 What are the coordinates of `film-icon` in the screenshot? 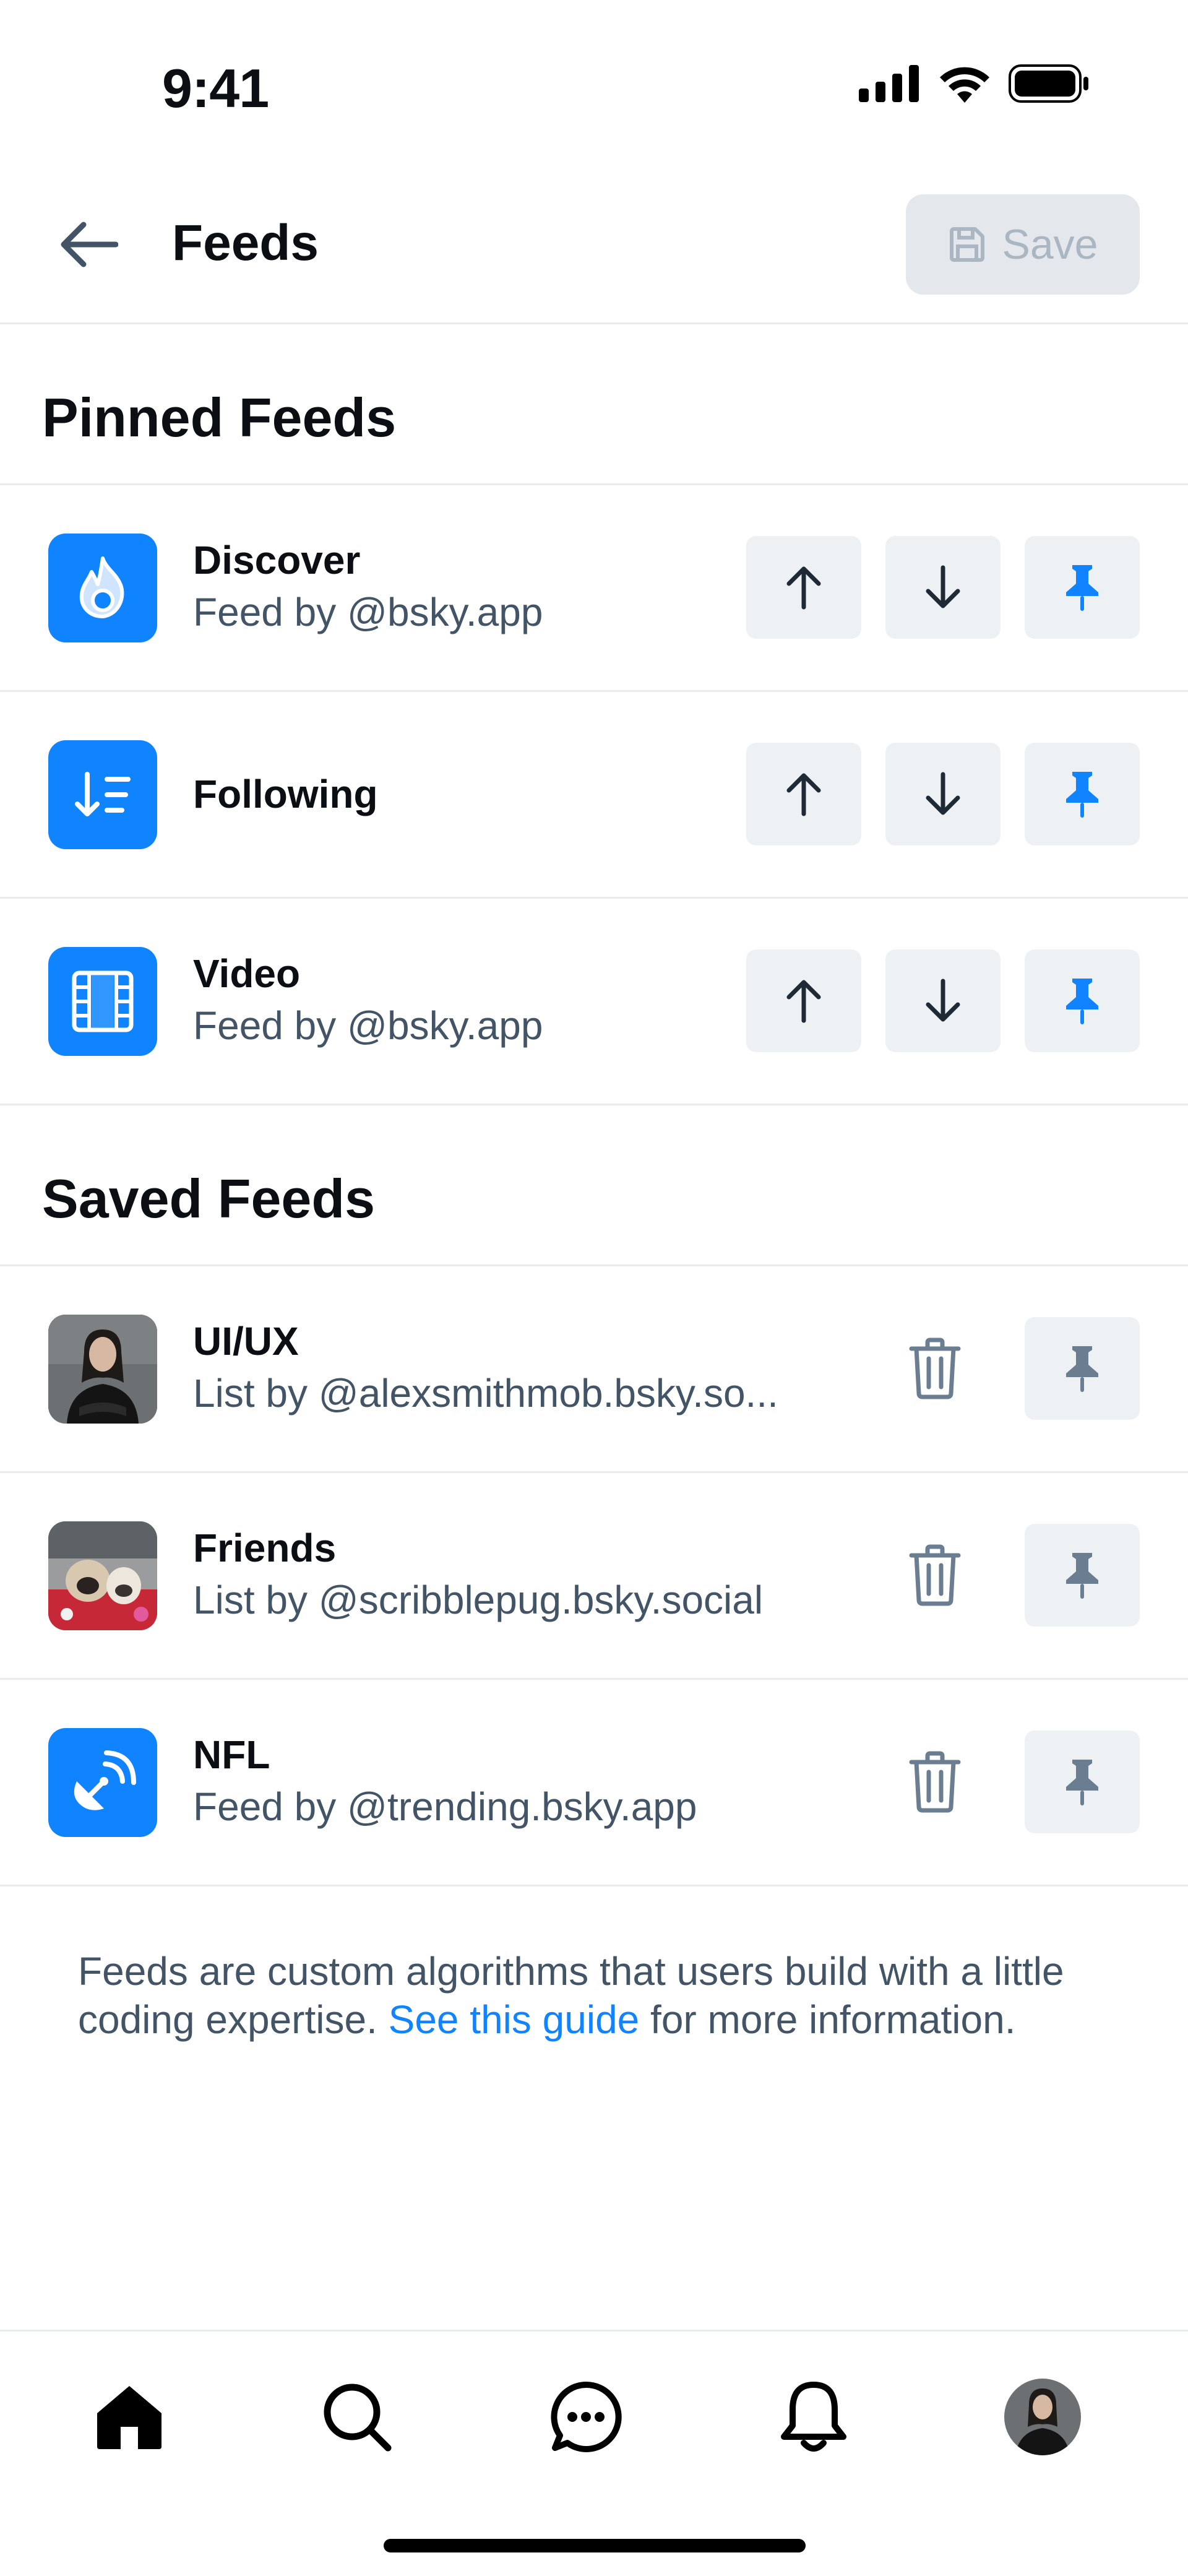 It's located at (103, 1001).